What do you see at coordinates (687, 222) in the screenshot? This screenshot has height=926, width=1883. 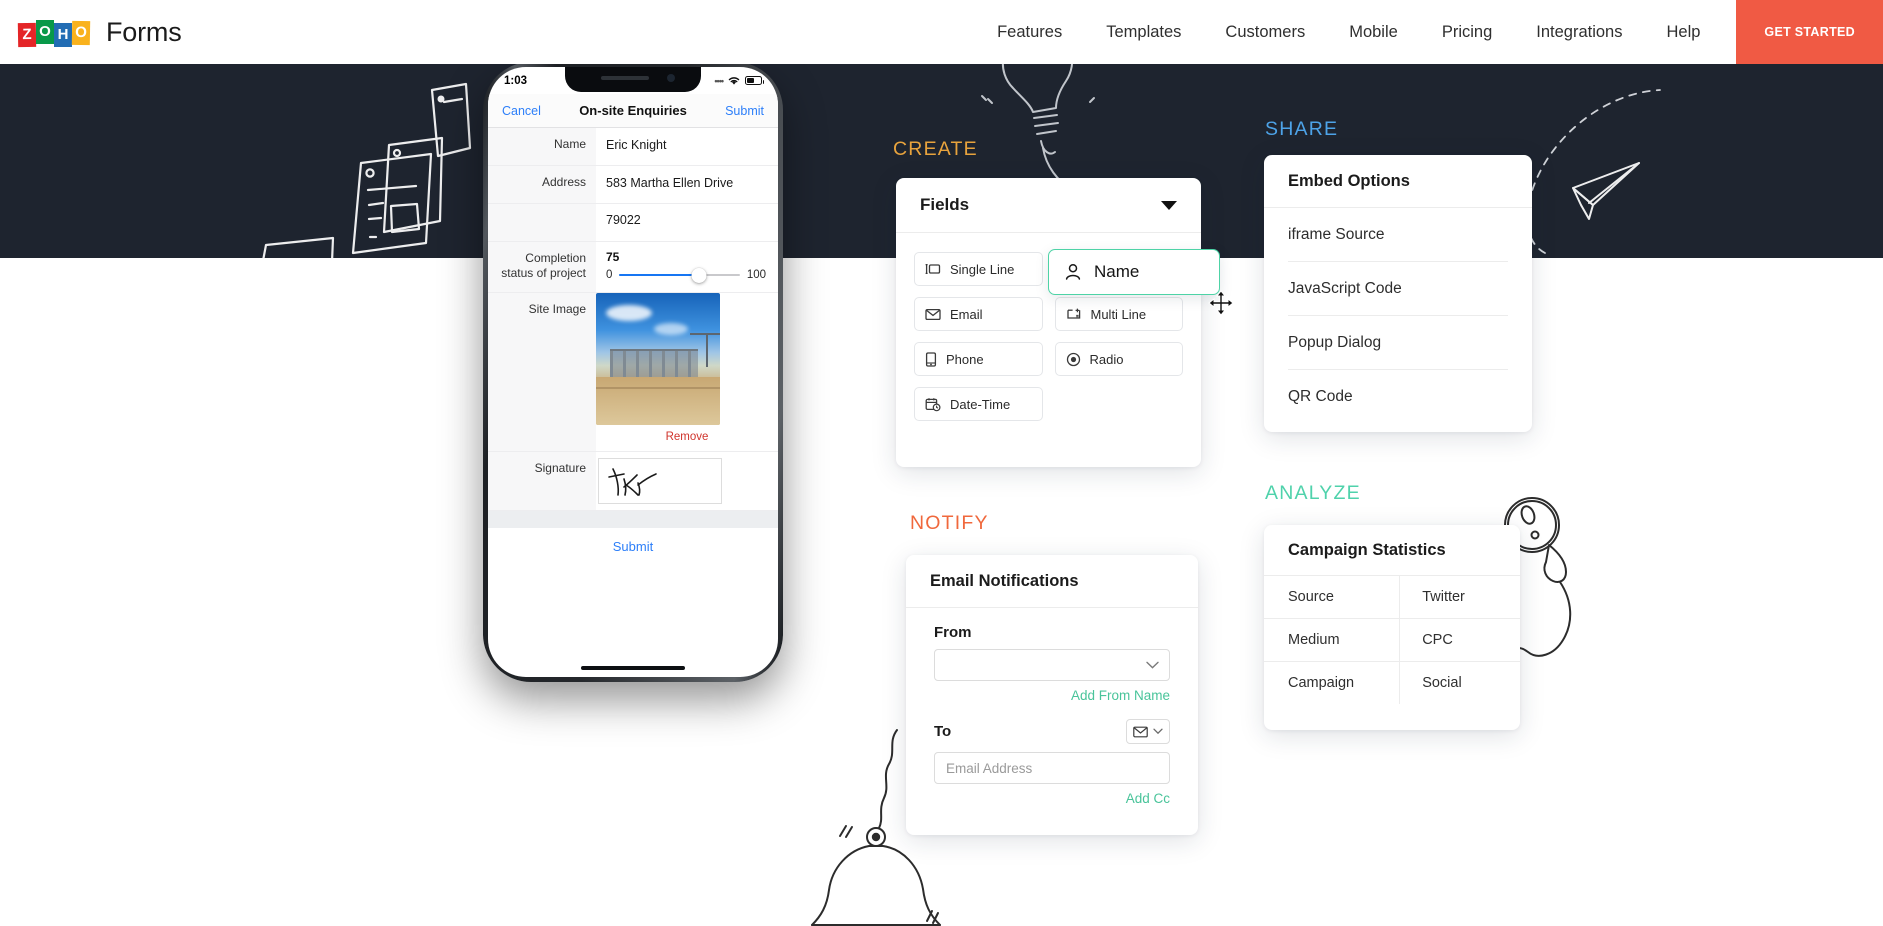 I see `field-value-zip: 79022` at bounding box center [687, 222].